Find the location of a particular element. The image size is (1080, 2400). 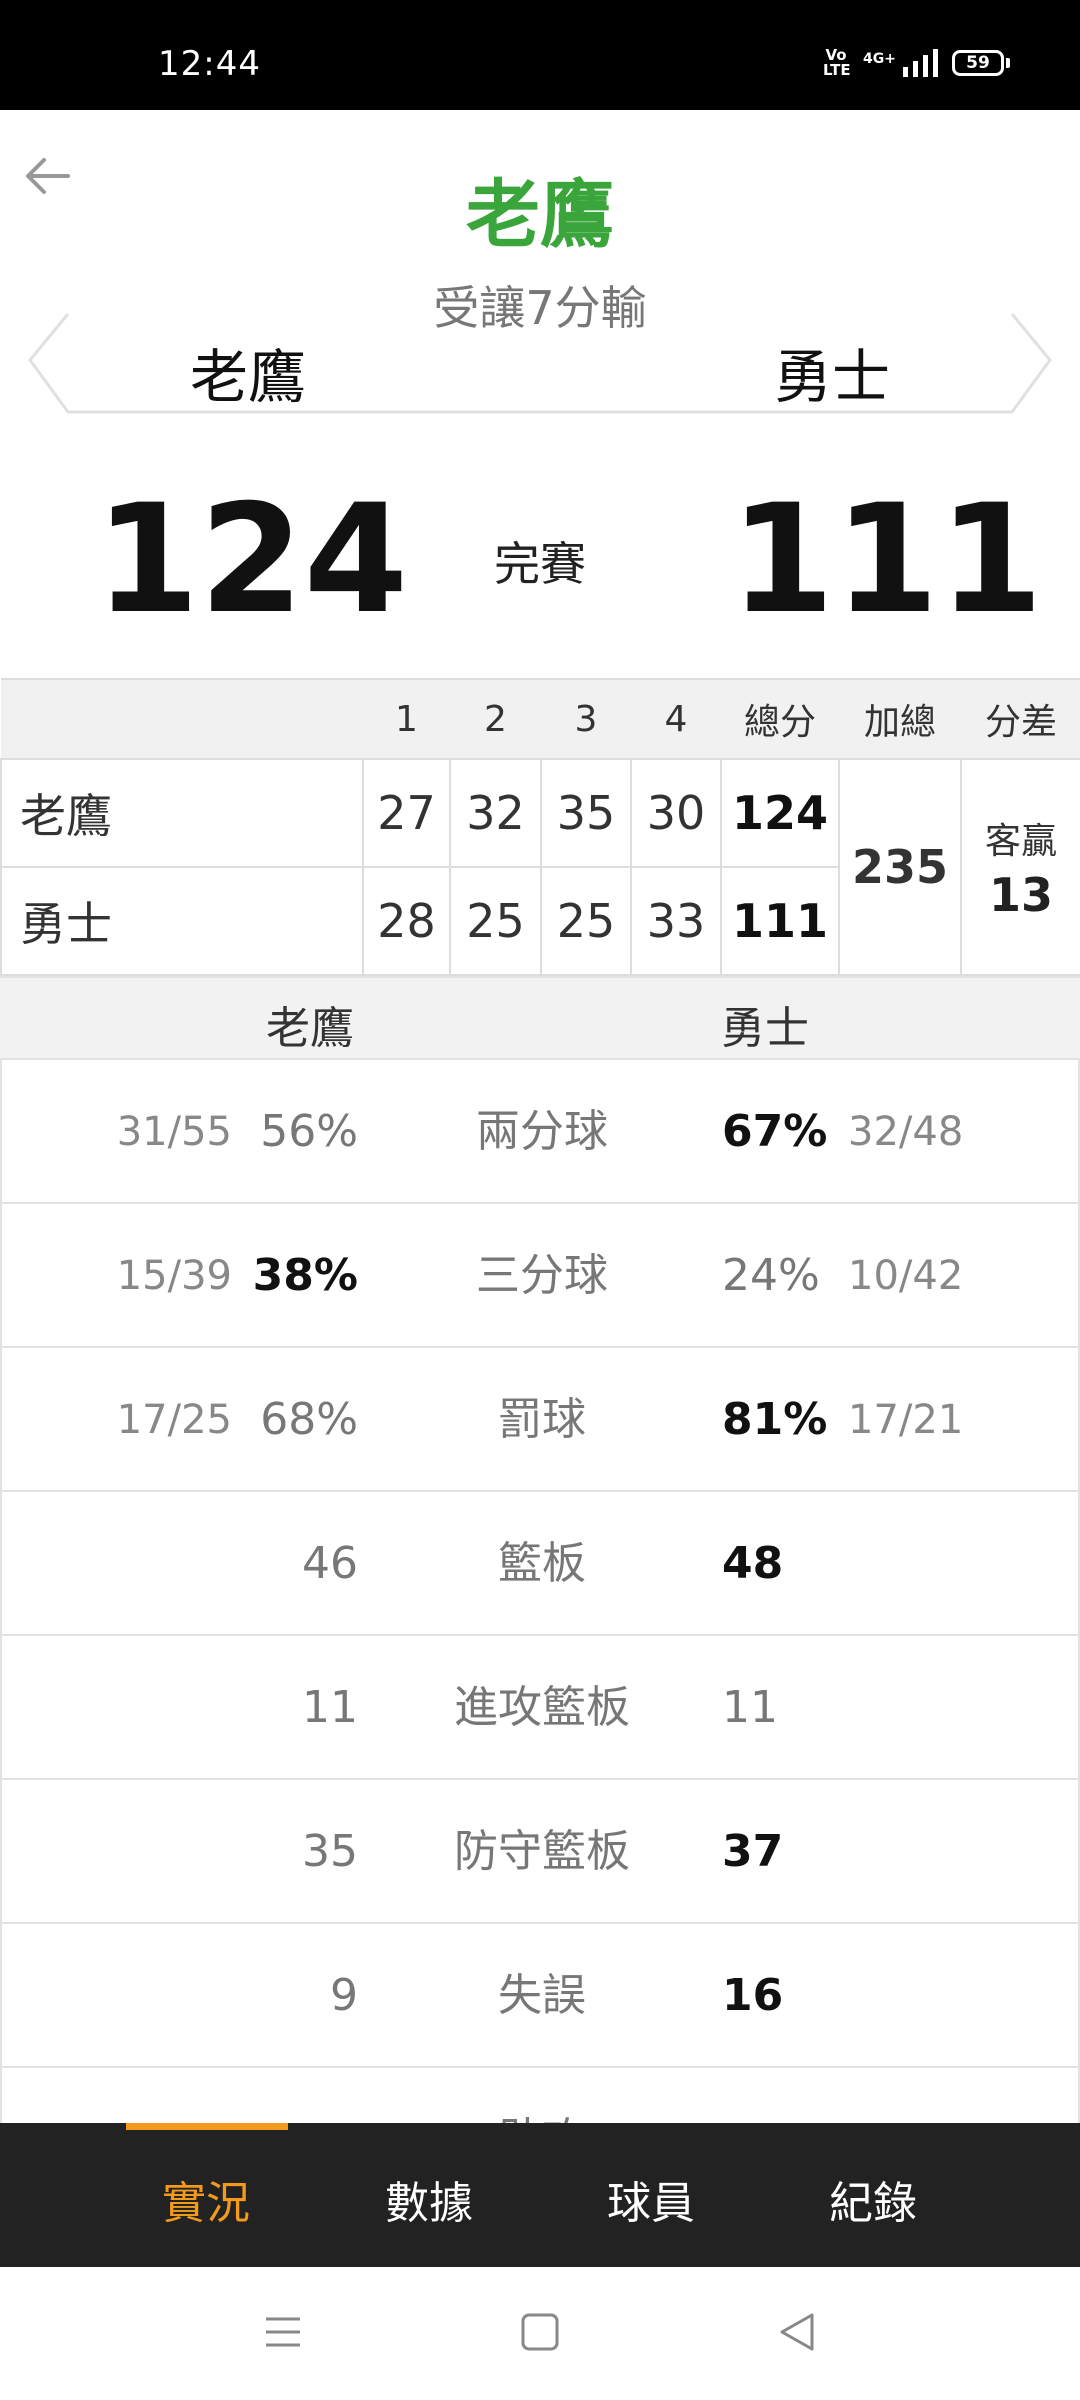

total-score: 124 is located at coordinates (780, 813).